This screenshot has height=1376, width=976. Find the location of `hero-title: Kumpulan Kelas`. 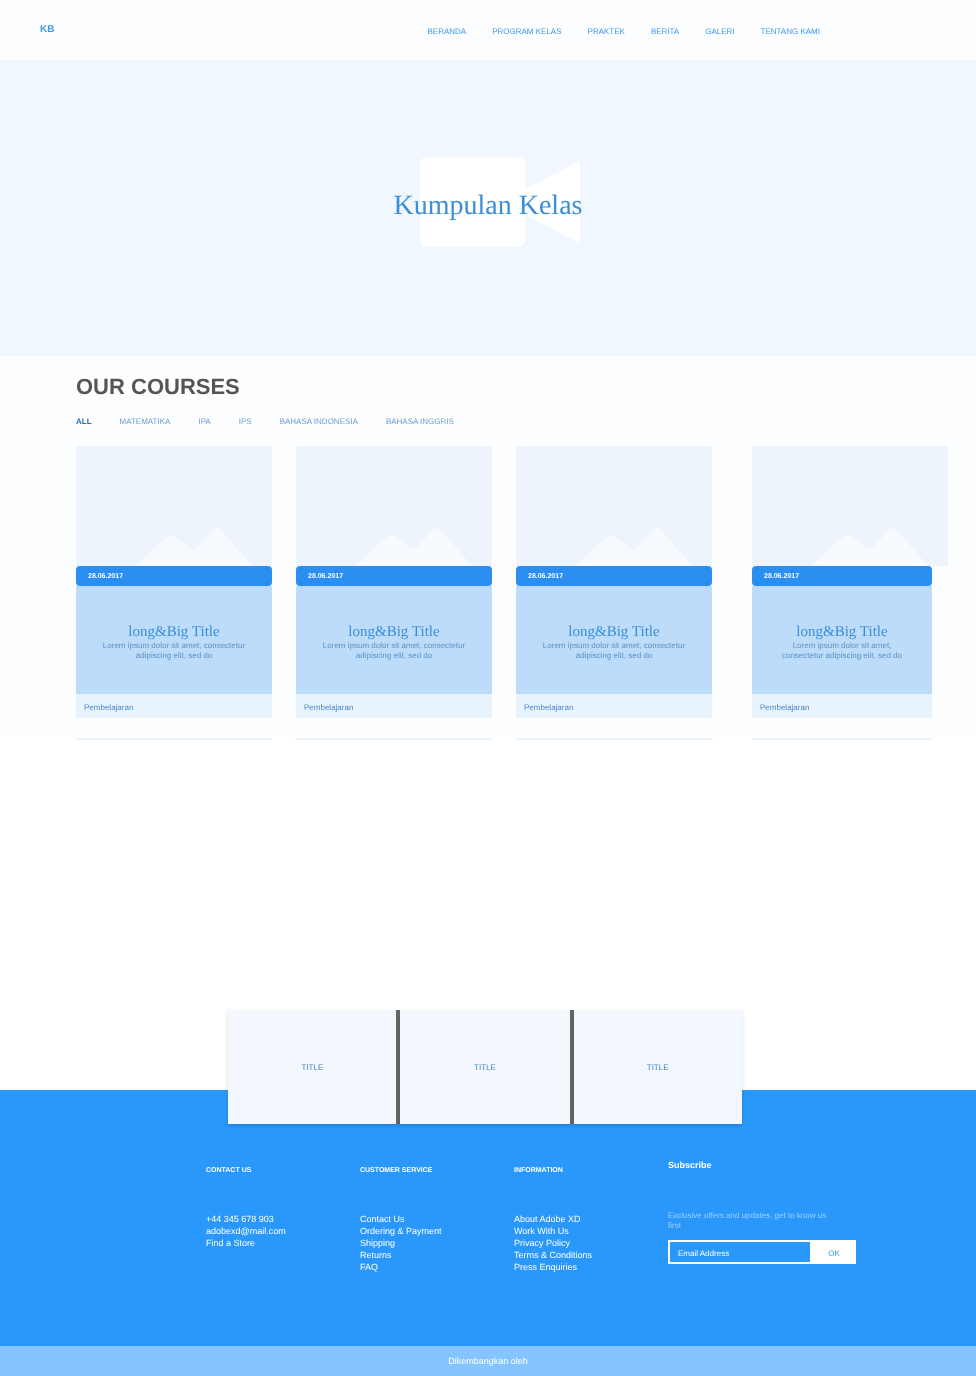

hero-title: Kumpulan Kelas is located at coordinates (488, 208).